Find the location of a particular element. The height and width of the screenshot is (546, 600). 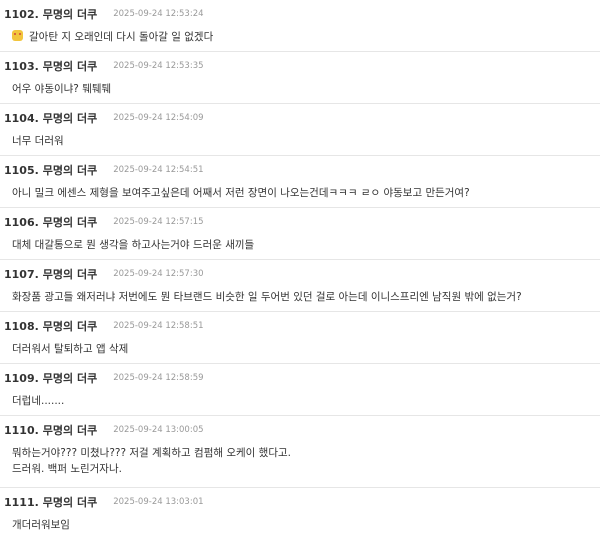

comment-number: 1111. is located at coordinates (21, 502).